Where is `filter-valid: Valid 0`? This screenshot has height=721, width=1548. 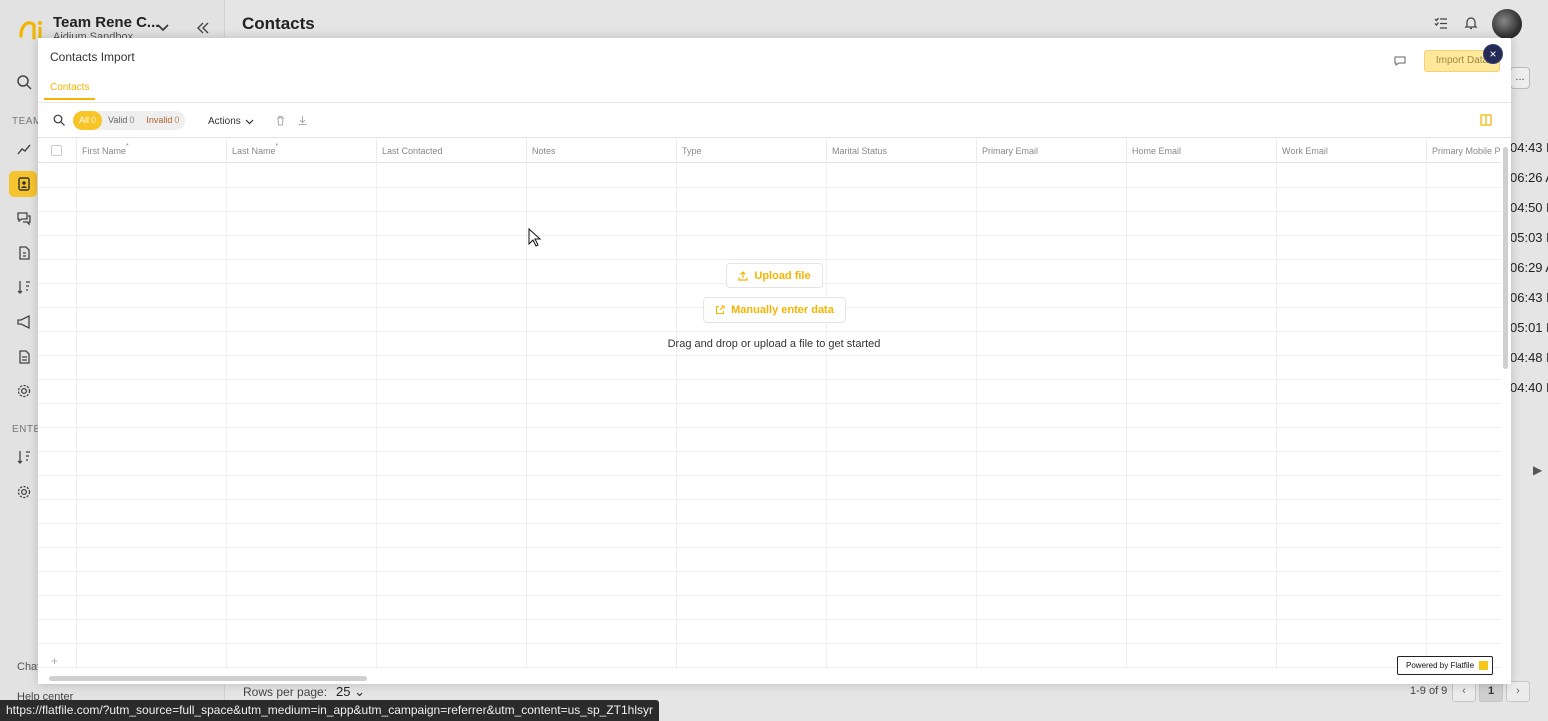
filter-valid: Valid 0 is located at coordinates (121, 120).